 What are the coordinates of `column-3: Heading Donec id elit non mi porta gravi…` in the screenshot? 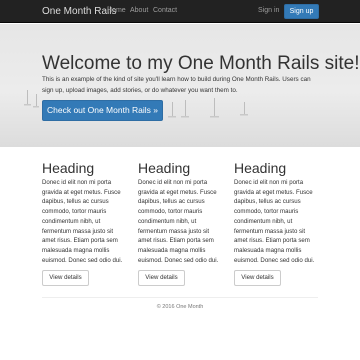 It's located at (275, 223).